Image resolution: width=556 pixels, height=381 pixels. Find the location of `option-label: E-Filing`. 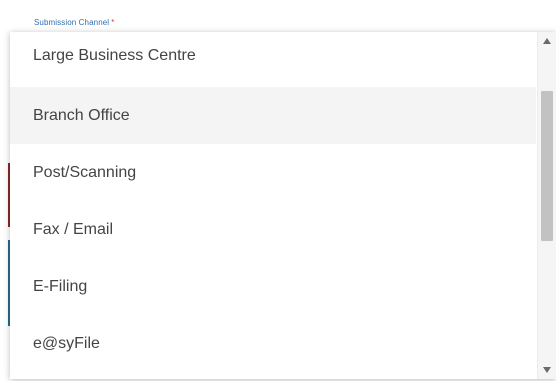

option-label: E-Filing is located at coordinates (60, 286).